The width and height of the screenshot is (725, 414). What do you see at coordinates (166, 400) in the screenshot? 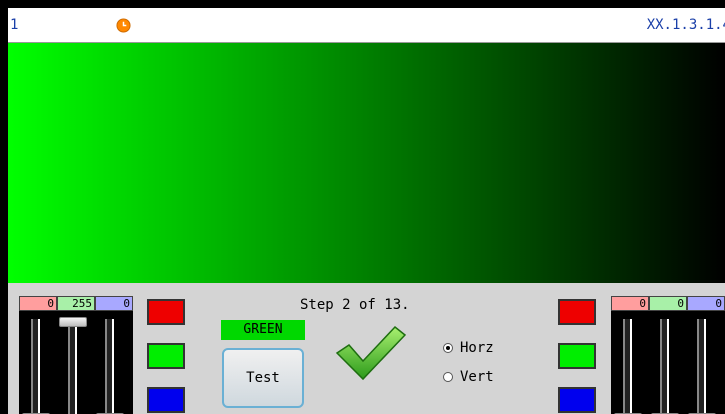
I see `left-blue-swatch-button` at bounding box center [166, 400].